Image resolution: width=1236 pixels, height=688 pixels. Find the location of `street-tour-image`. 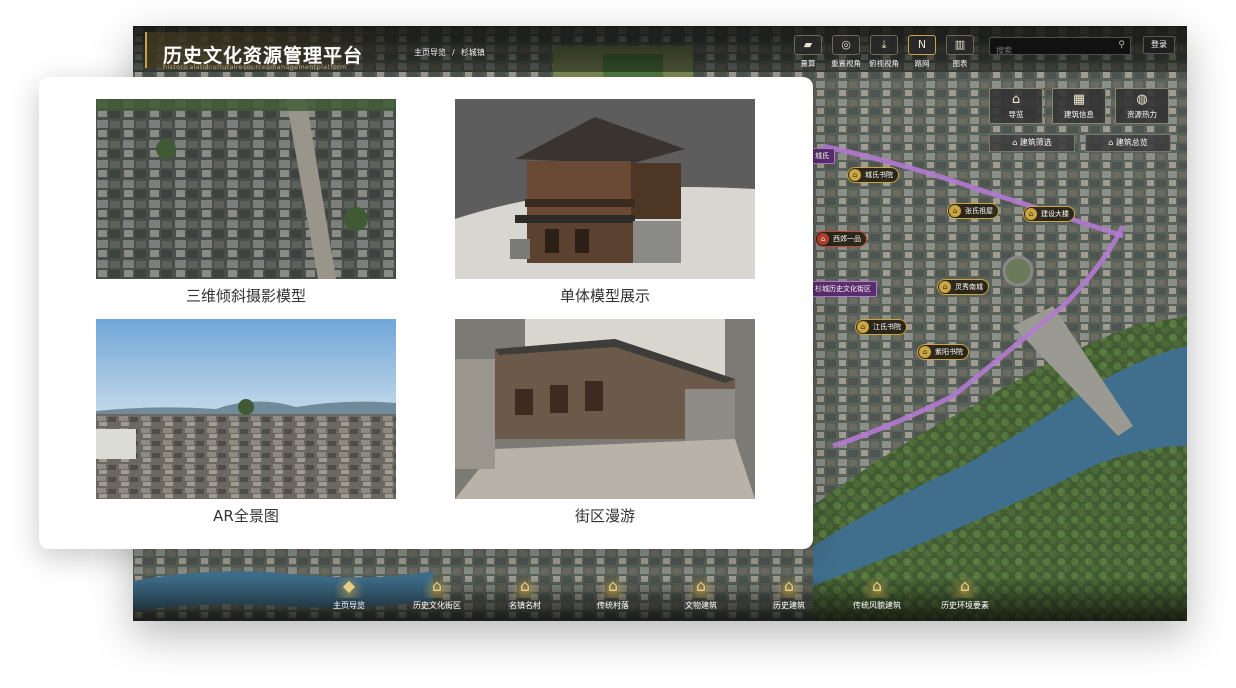

street-tour-image is located at coordinates (605, 409).